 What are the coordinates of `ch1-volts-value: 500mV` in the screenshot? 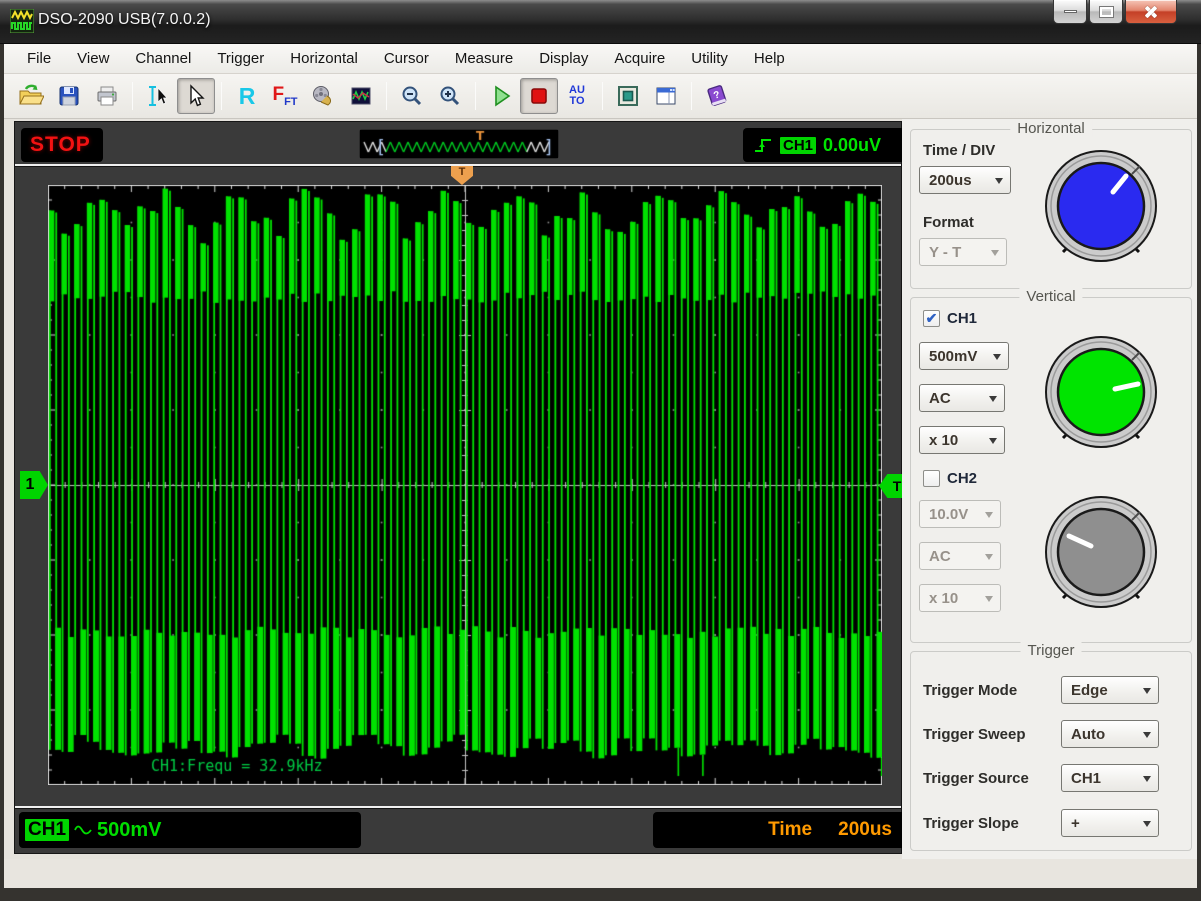 It's located at (953, 356).